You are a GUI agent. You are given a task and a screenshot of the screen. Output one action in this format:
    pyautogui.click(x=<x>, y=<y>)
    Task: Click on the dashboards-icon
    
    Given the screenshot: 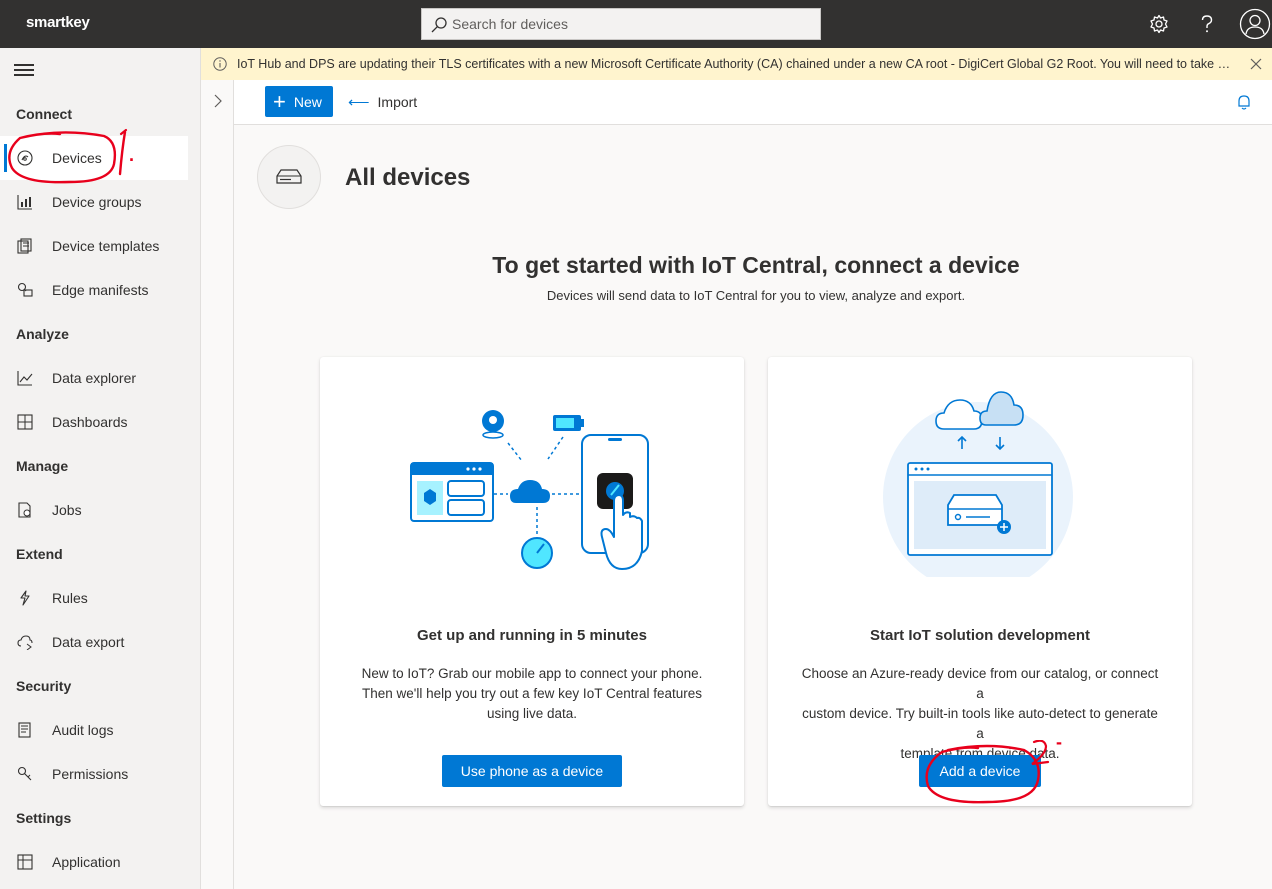 What is the action you would take?
    pyautogui.click(x=25, y=422)
    